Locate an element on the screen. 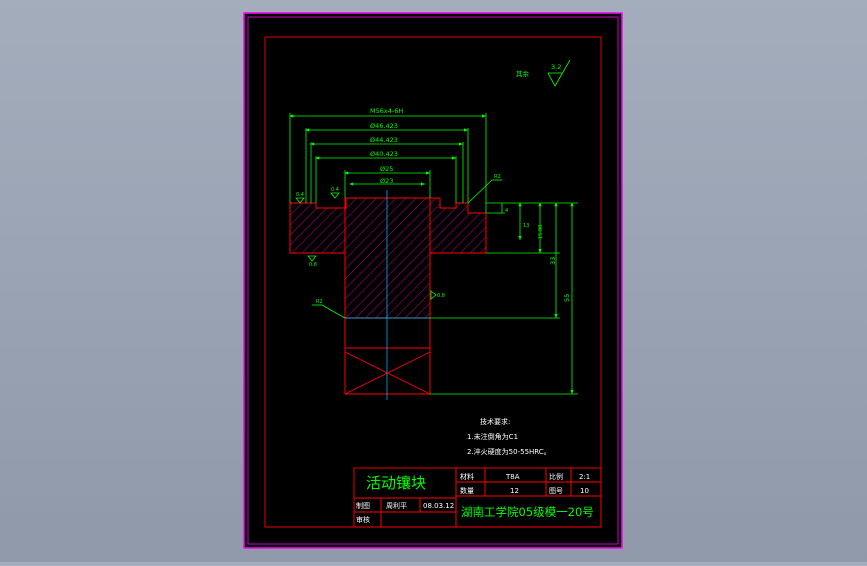  tb-qty-label: 数量 is located at coordinates (467, 490).